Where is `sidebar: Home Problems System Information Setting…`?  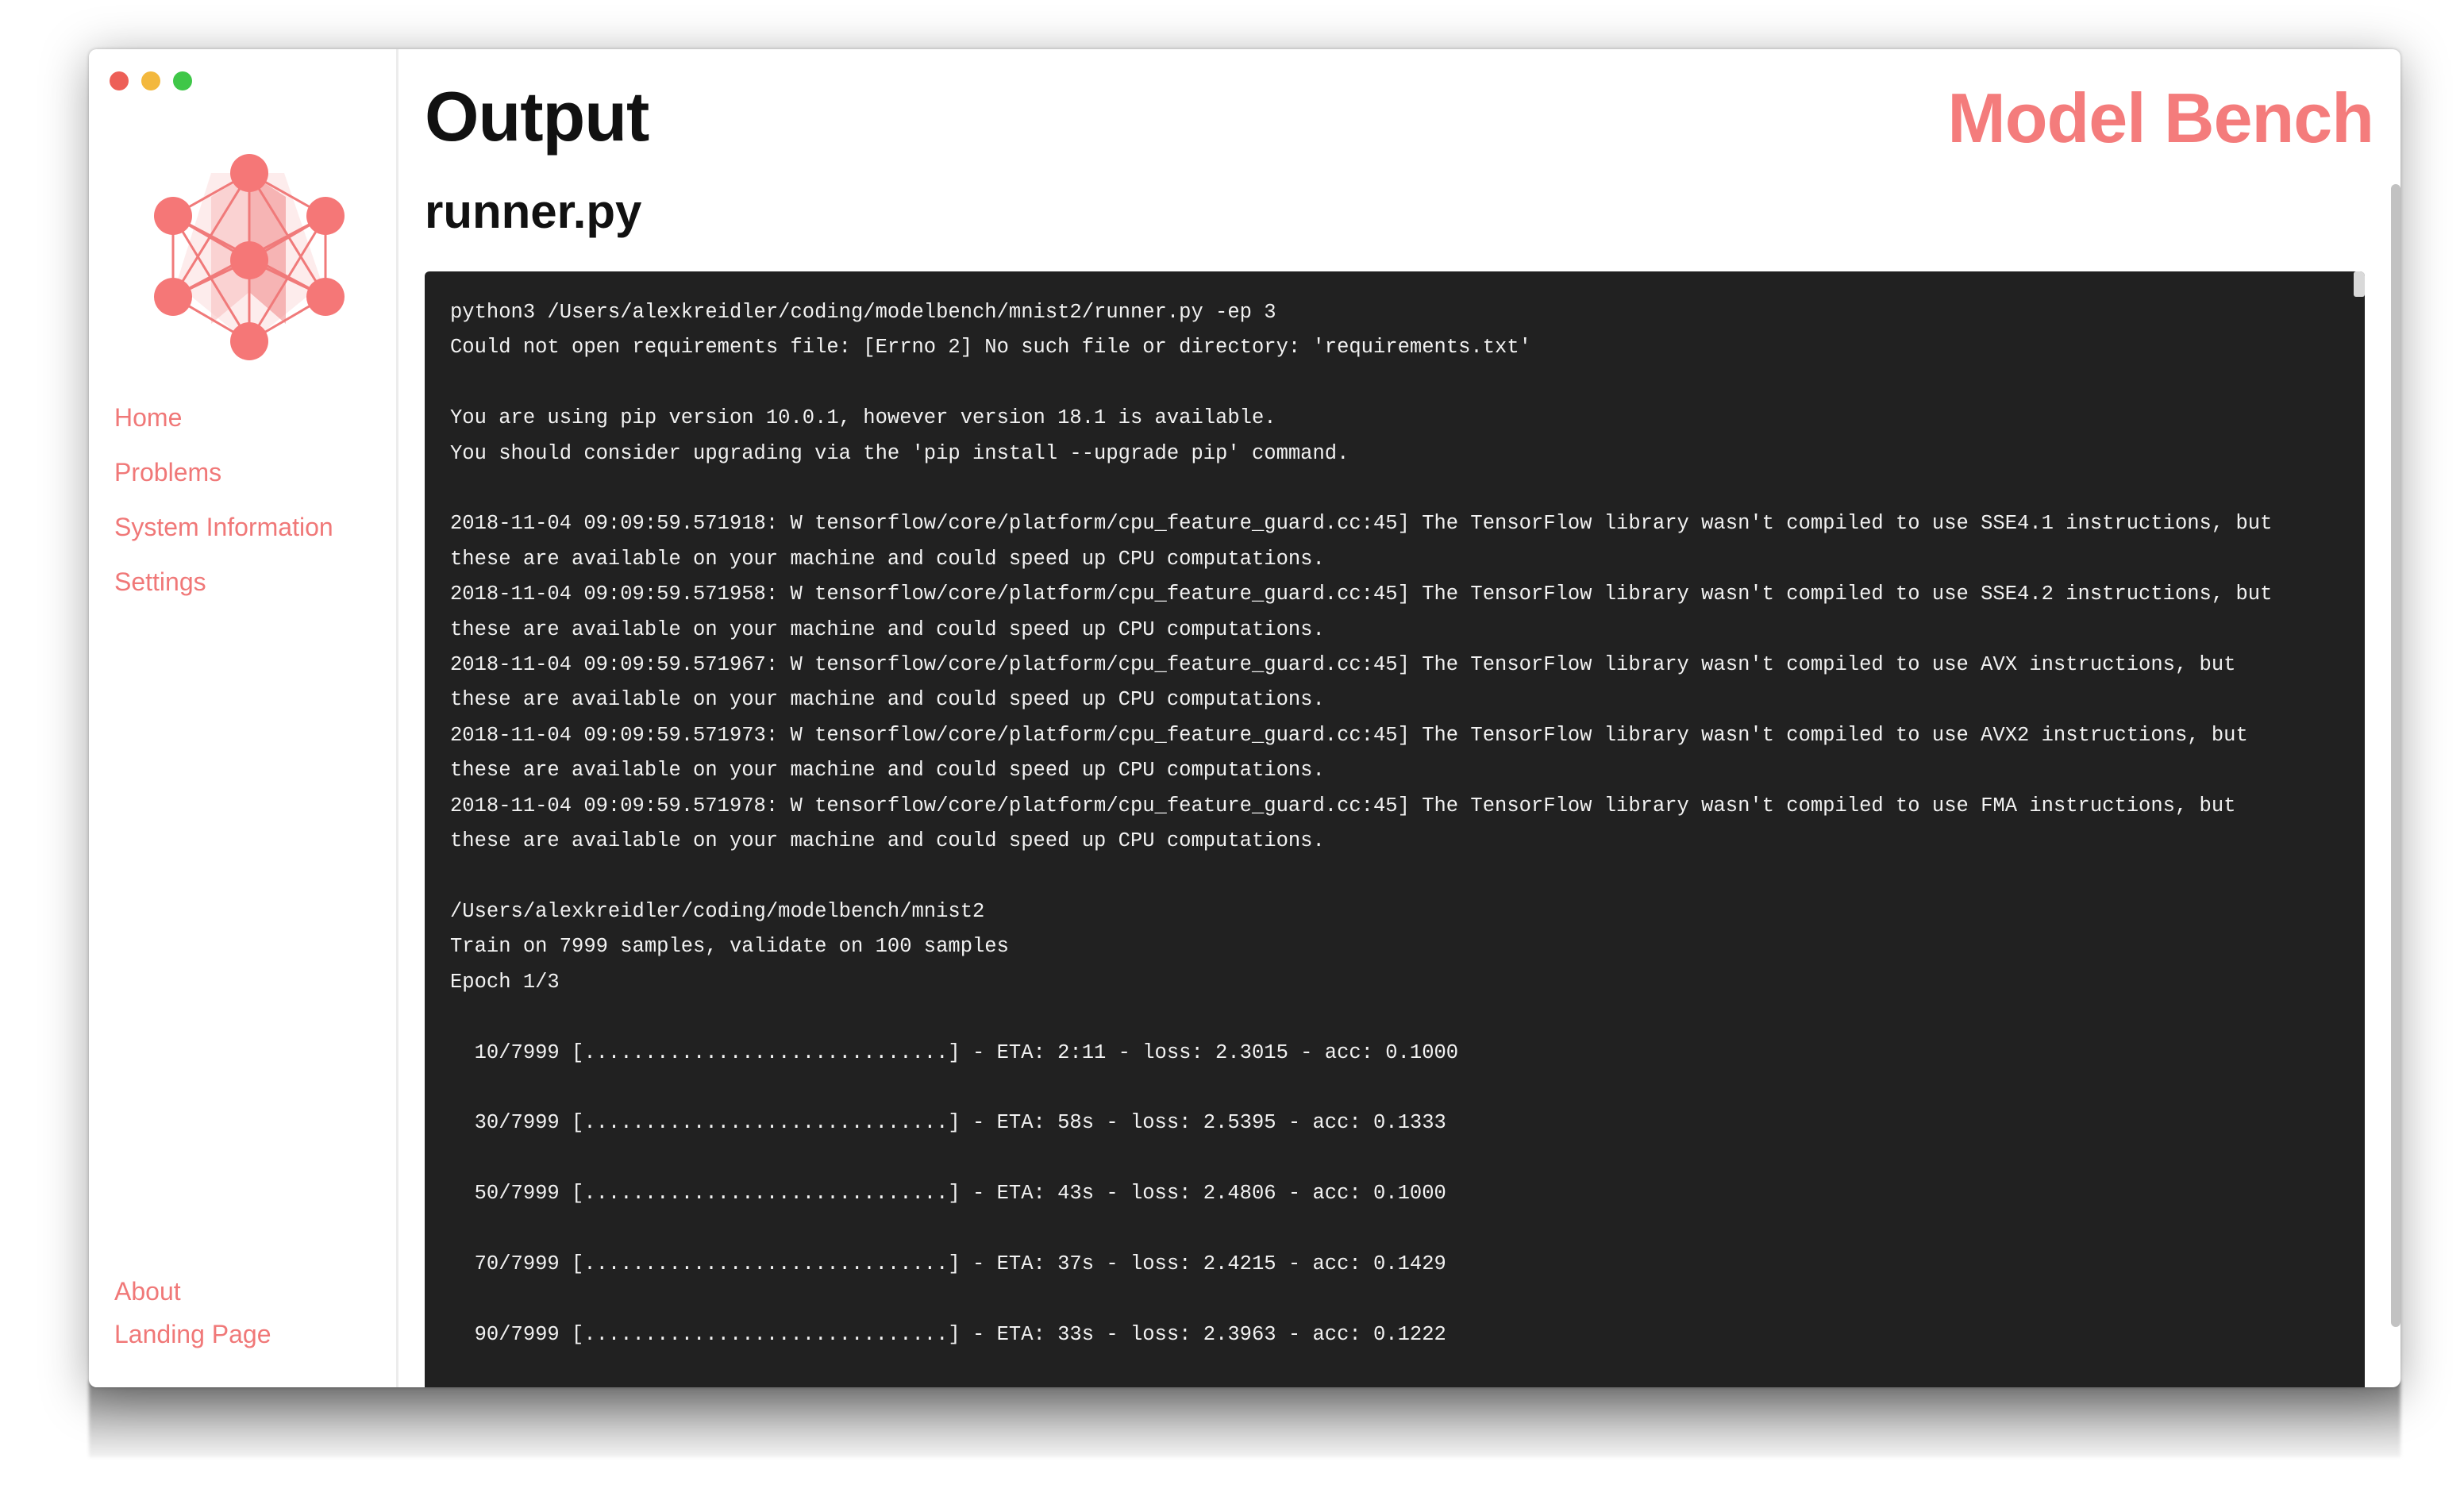 sidebar: Home Problems System Information Setting… is located at coordinates (243, 718).